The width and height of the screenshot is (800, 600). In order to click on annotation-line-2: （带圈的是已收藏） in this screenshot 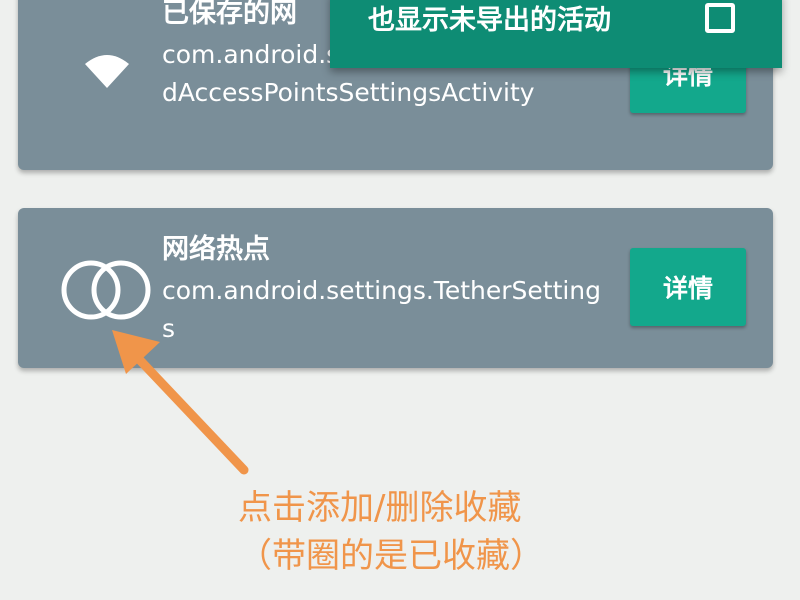, I will do `click(391, 556)`.